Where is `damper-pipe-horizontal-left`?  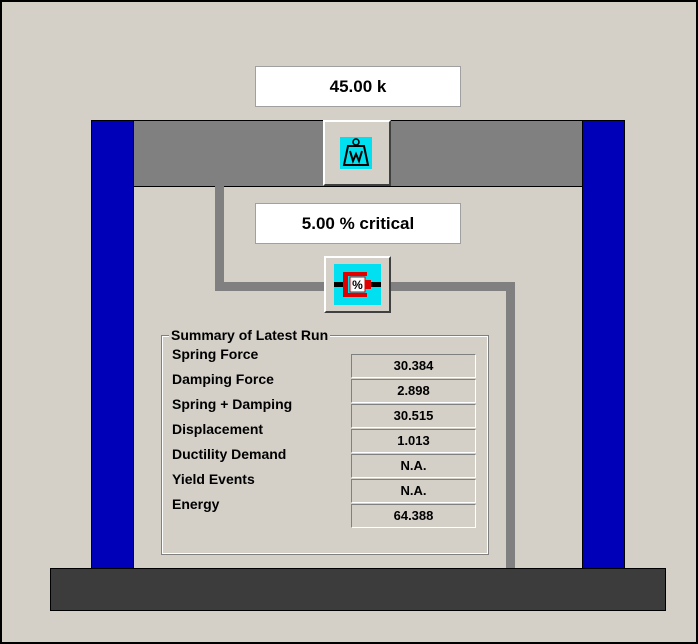 damper-pipe-horizontal-left is located at coordinates (271, 286).